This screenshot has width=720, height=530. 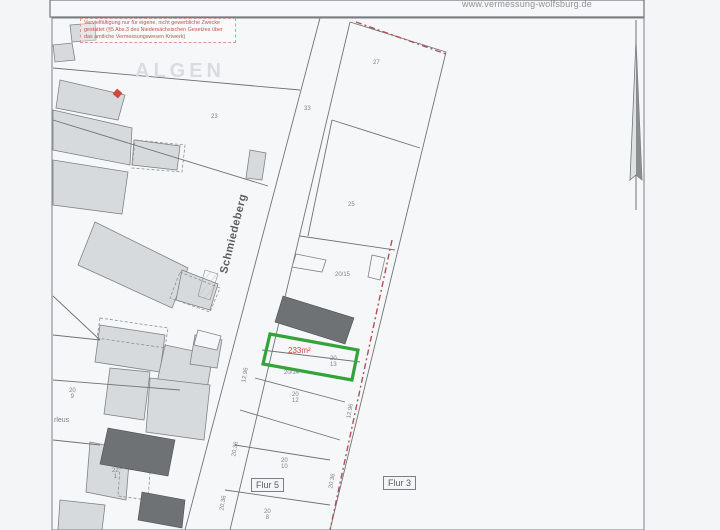 What do you see at coordinates (400, 483) in the screenshot?
I see `flur-3-label: Flur 3` at bounding box center [400, 483].